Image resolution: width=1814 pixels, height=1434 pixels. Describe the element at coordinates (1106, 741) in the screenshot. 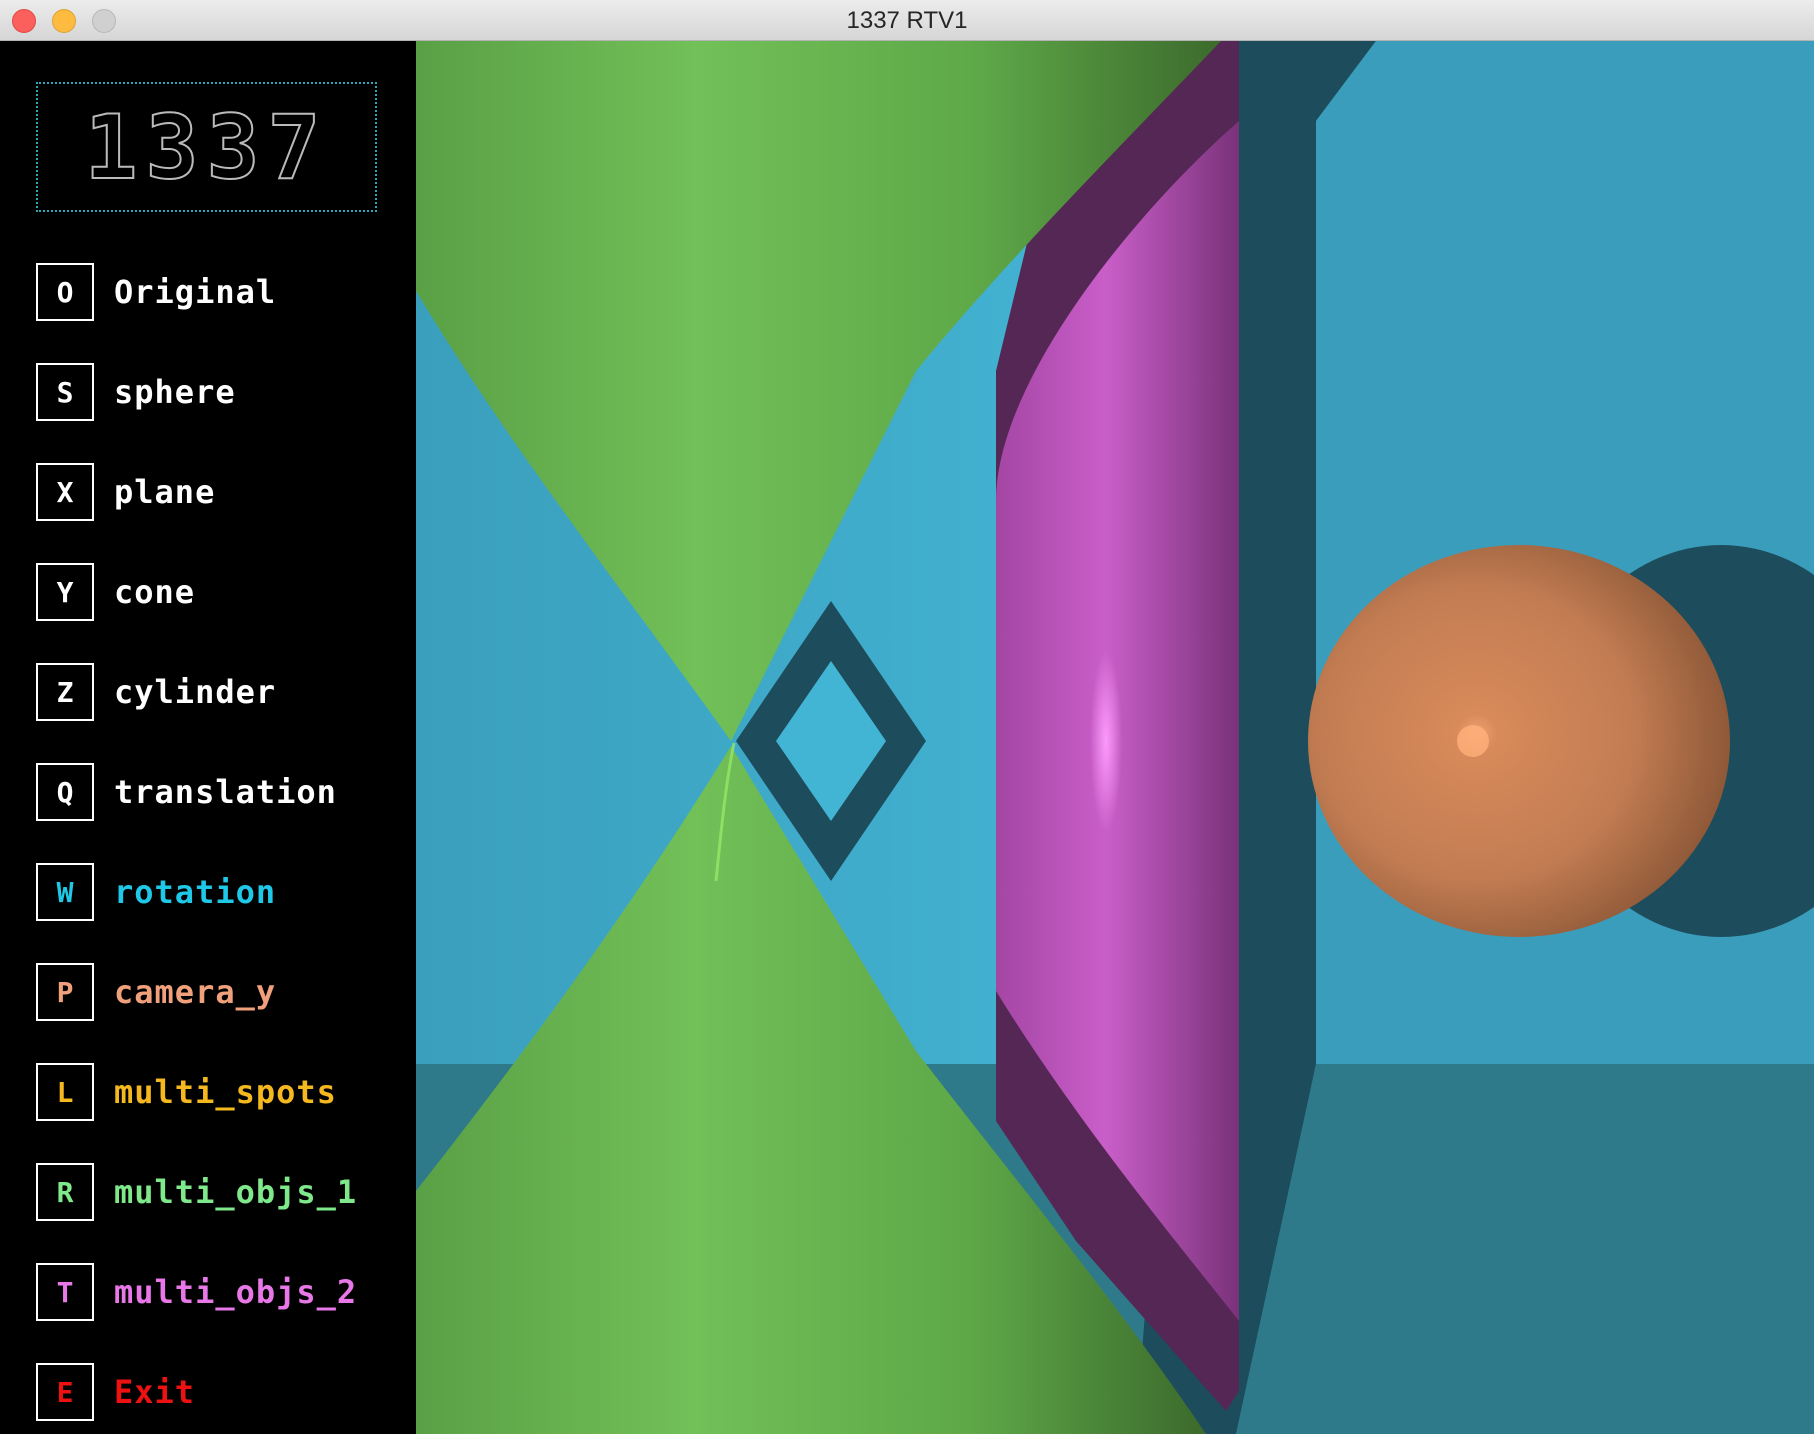

I see `cylinder-highlight` at that location.